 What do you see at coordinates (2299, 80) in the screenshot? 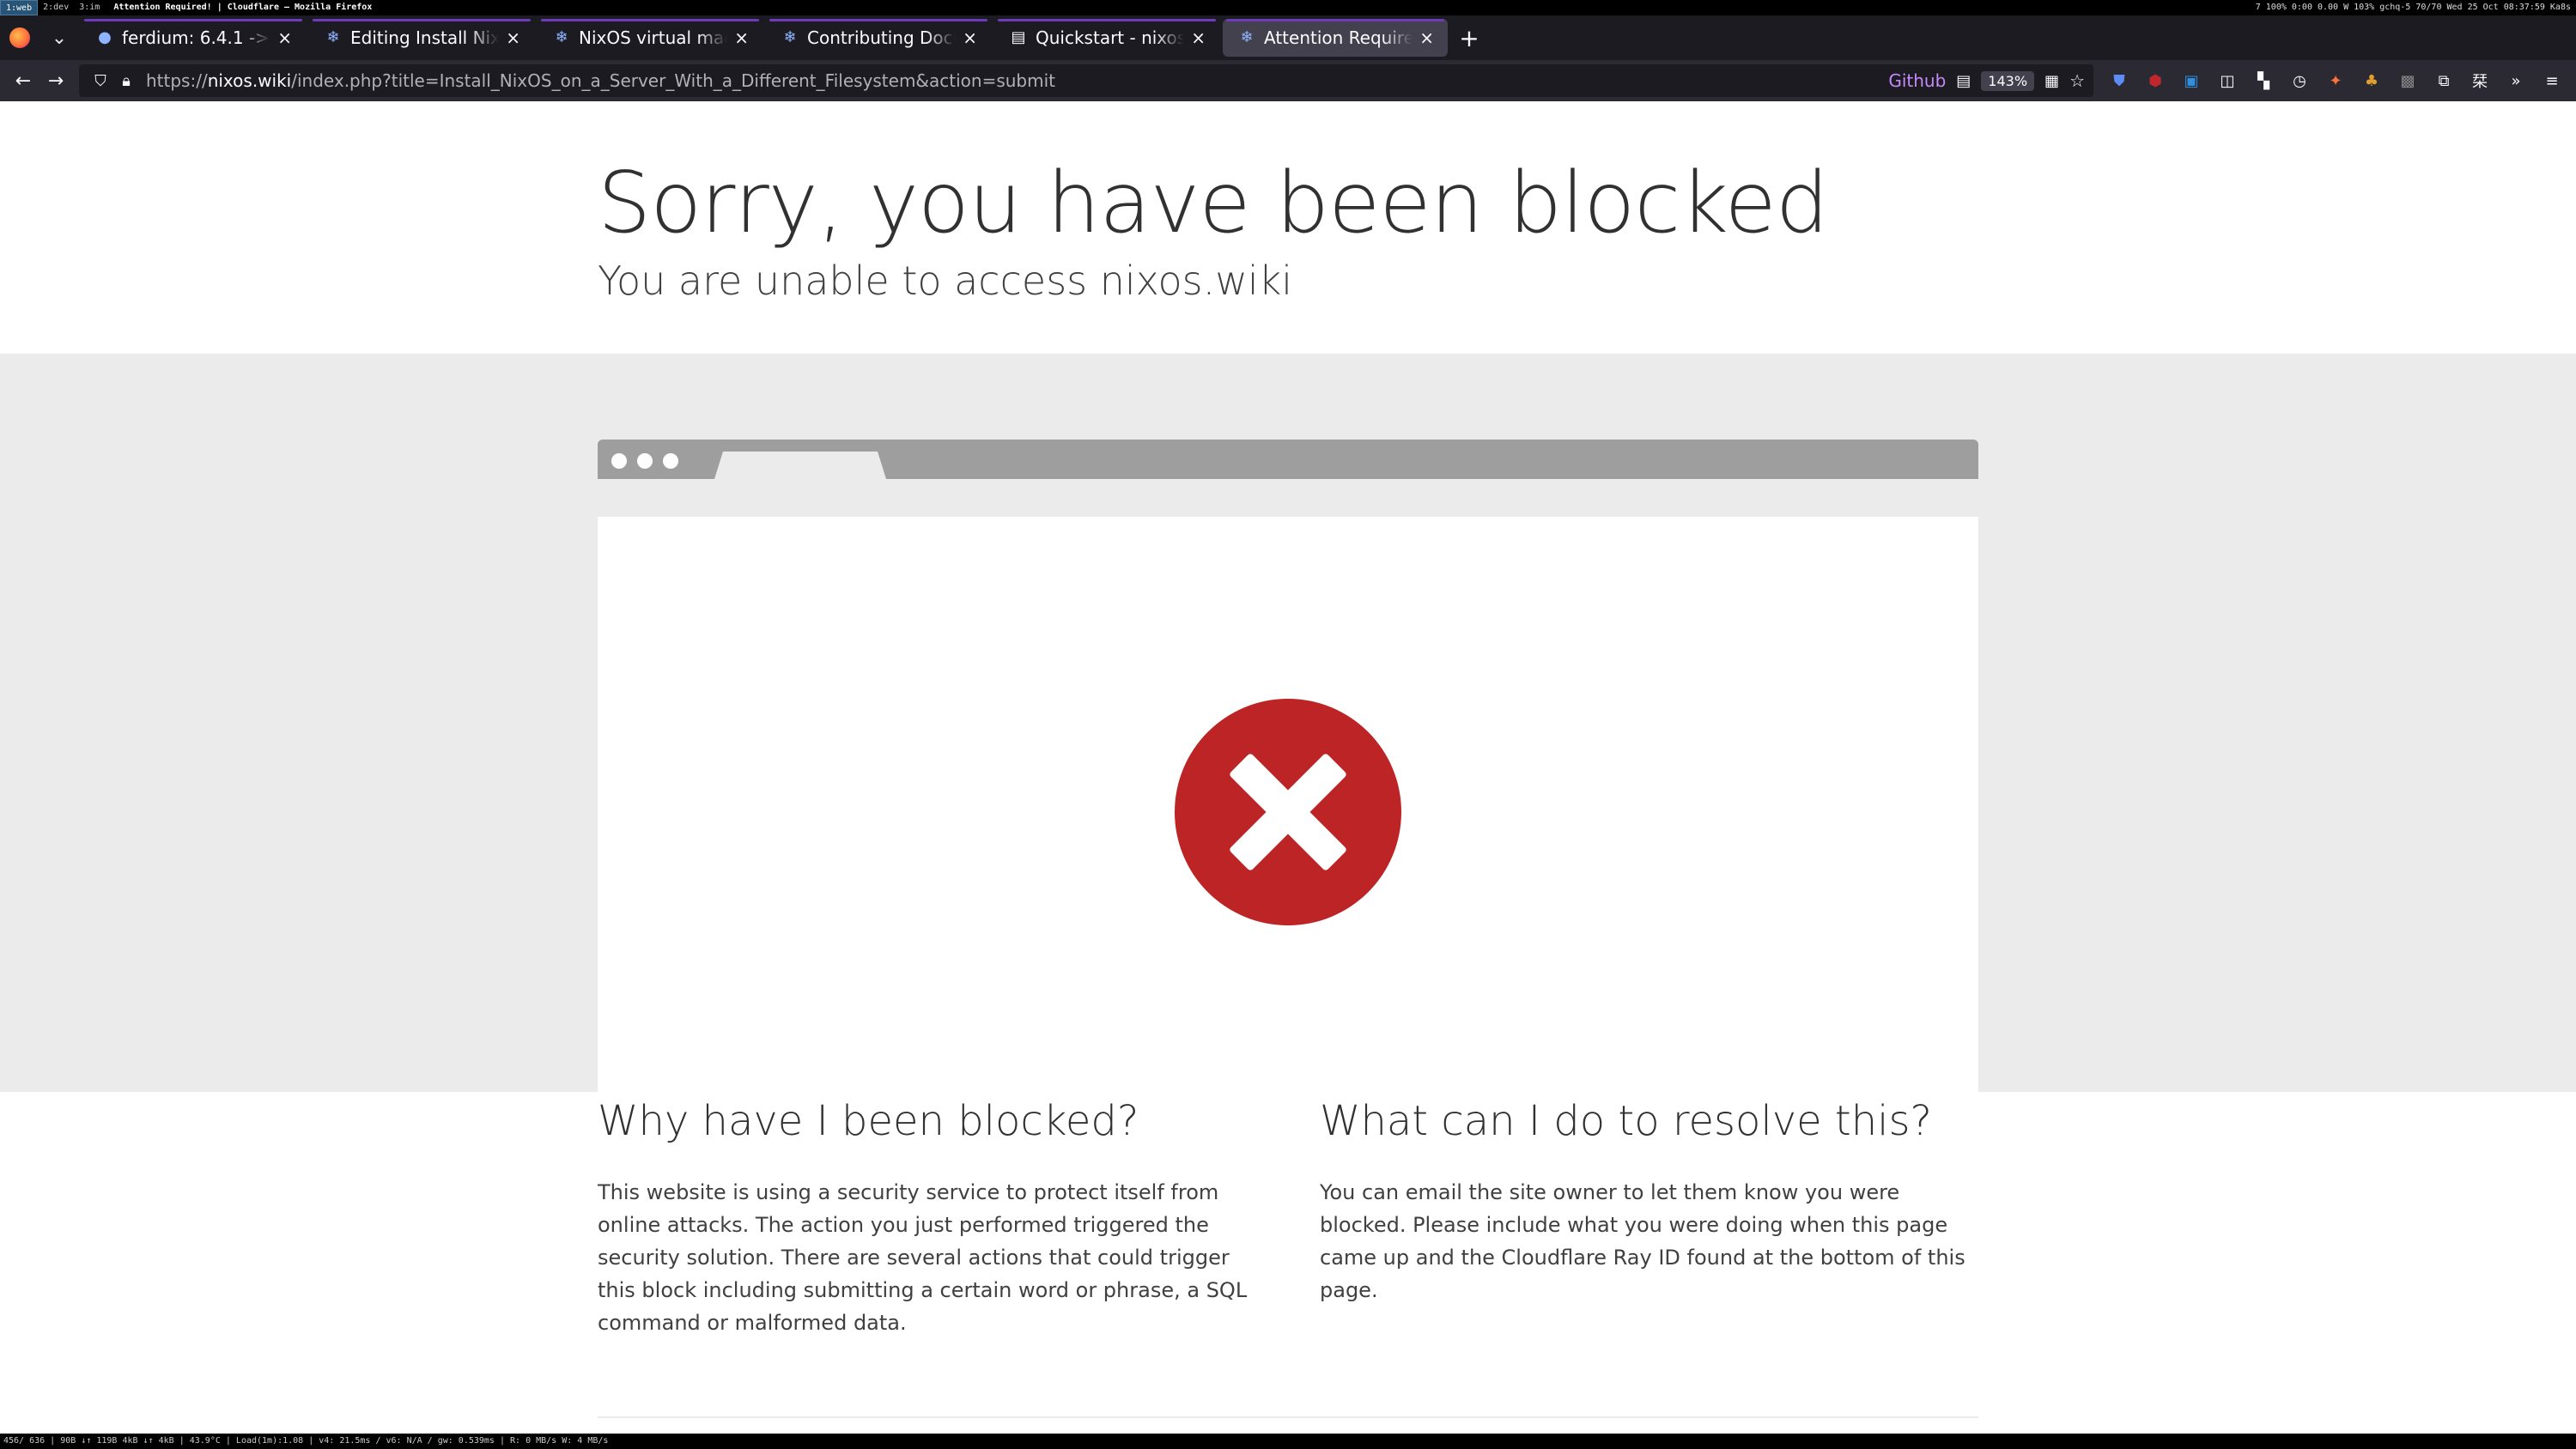
I see `clock-icon: ◷` at bounding box center [2299, 80].